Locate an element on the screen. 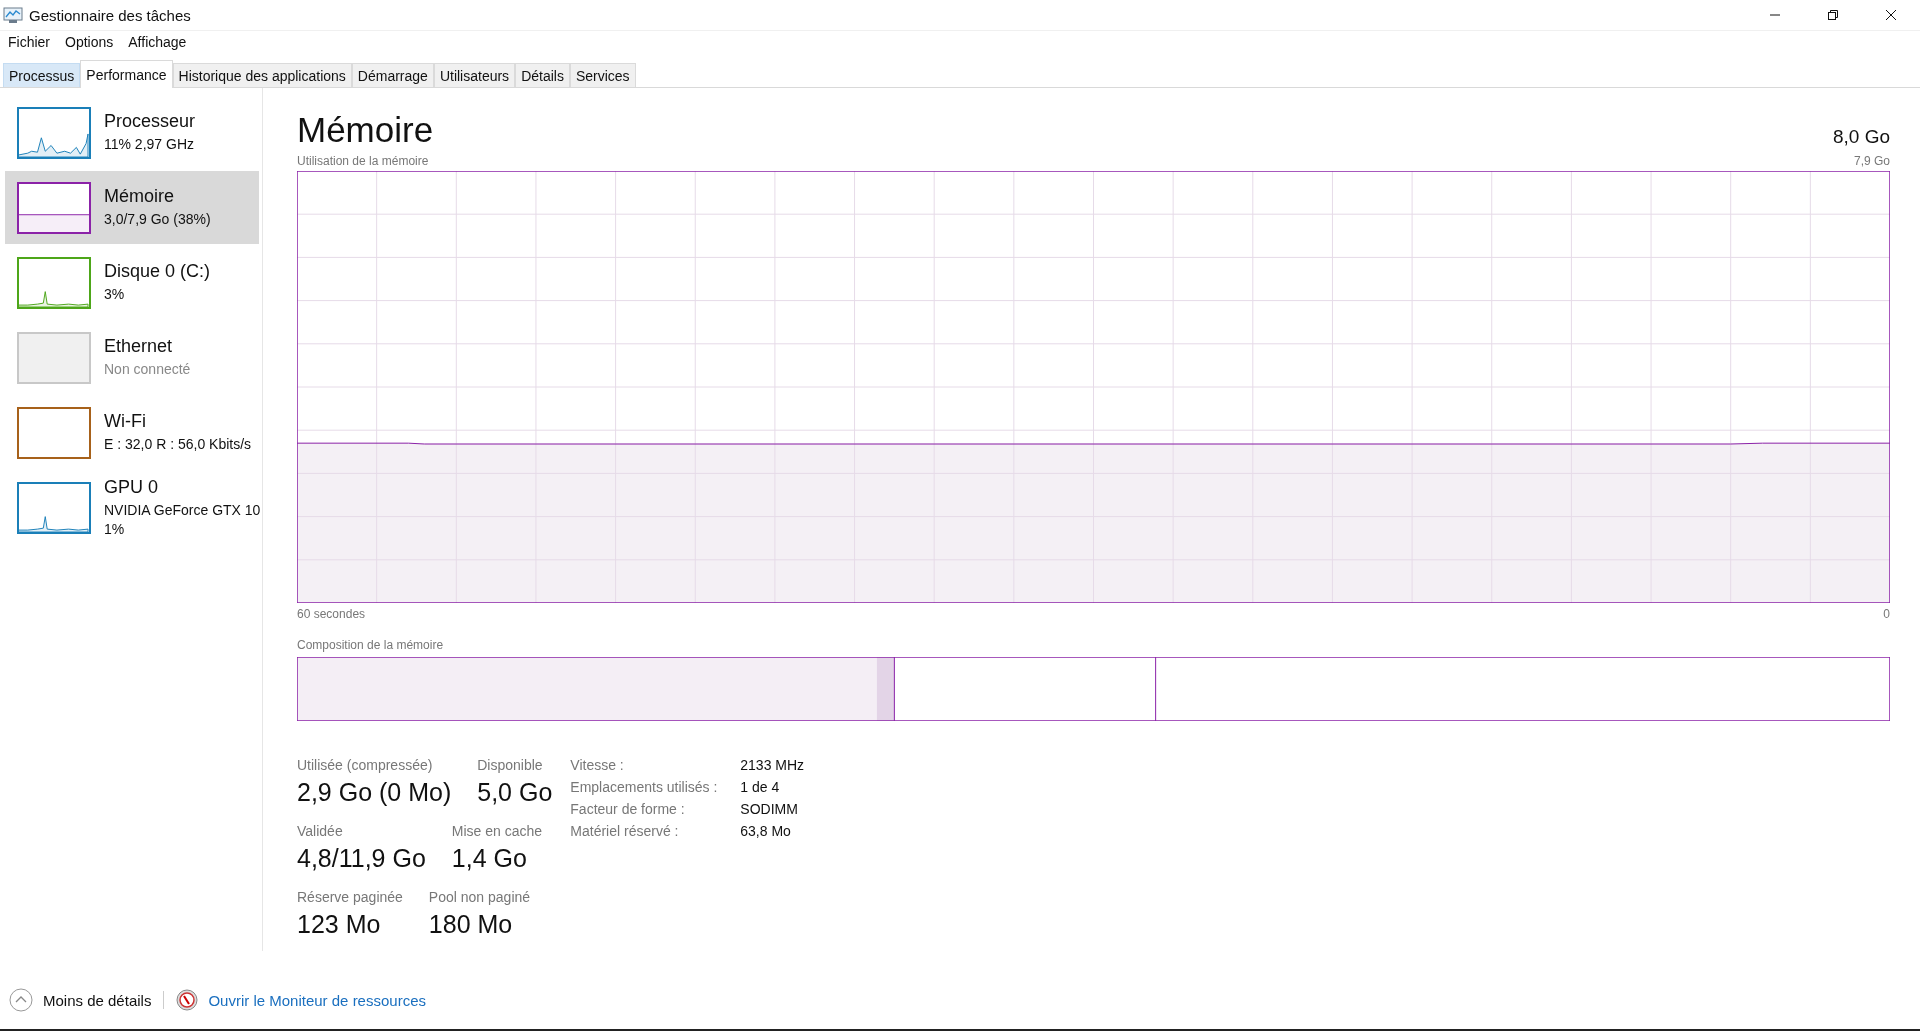 Image resolution: width=1920 pixels, height=1031 pixels. sidebar-item: Mémoire 3,0/7,9 Go (38%) is located at coordinates (132, 207).